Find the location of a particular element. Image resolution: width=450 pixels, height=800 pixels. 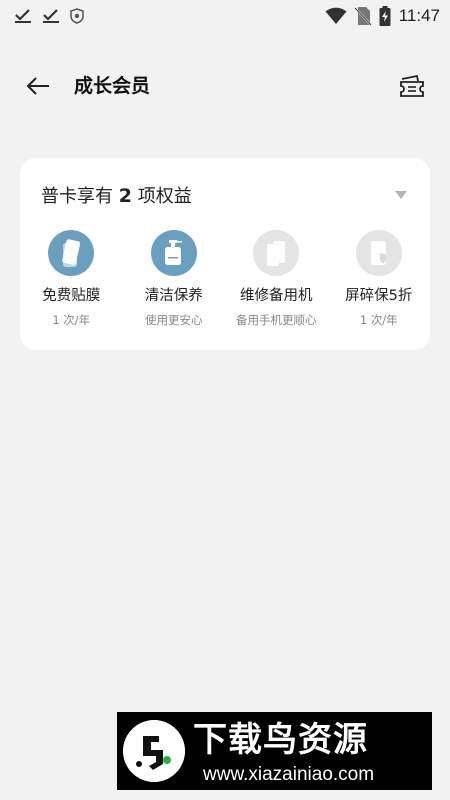

ticket-icon is located at coordinates (412, 85).